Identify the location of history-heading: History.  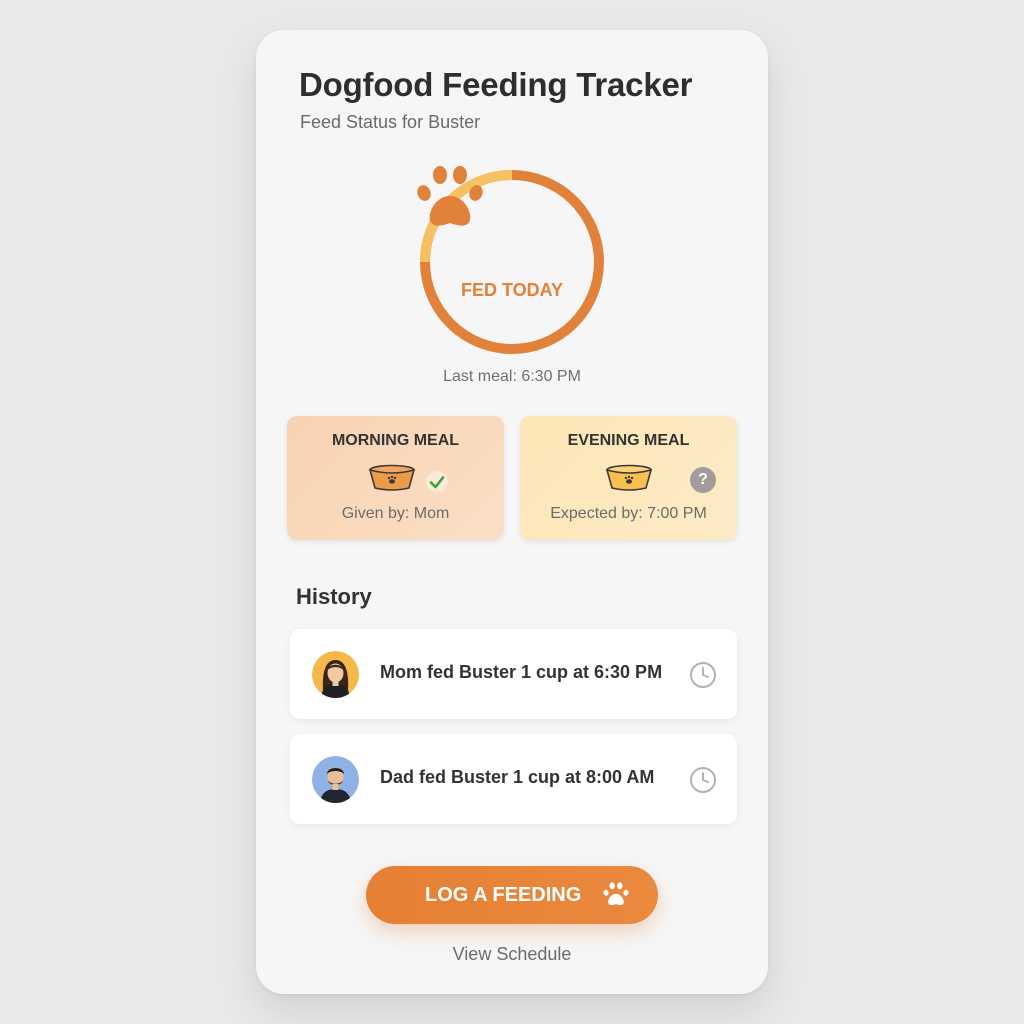
(334, 596).